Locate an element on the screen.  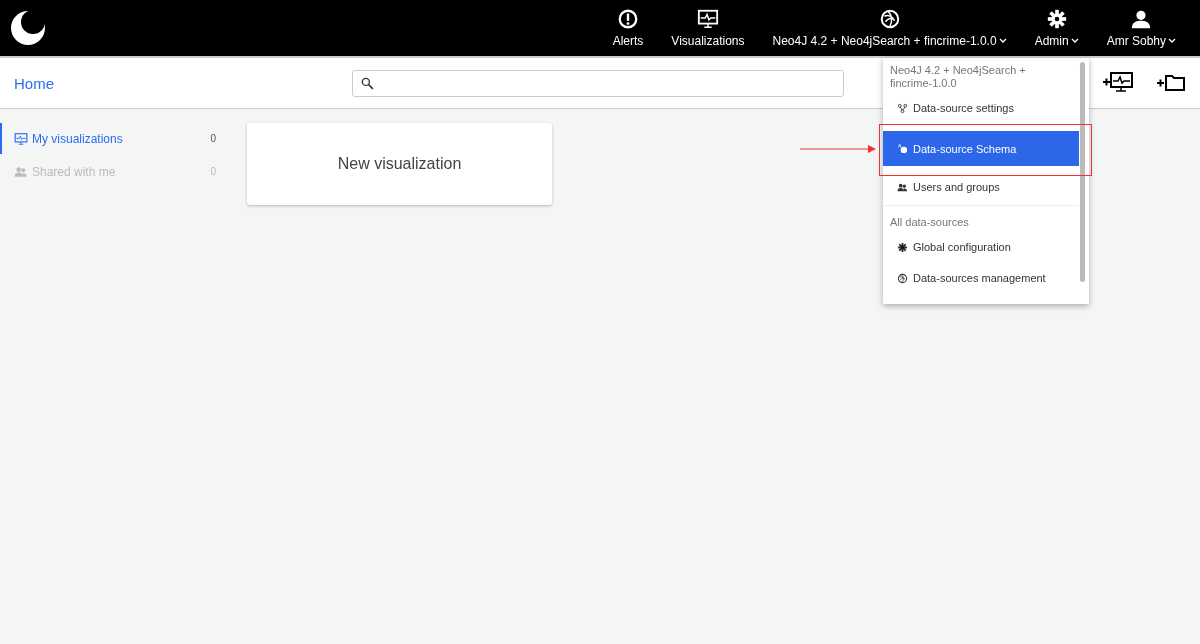
nav-item: Amr Sobhy is located at coordinates (1141, 28).